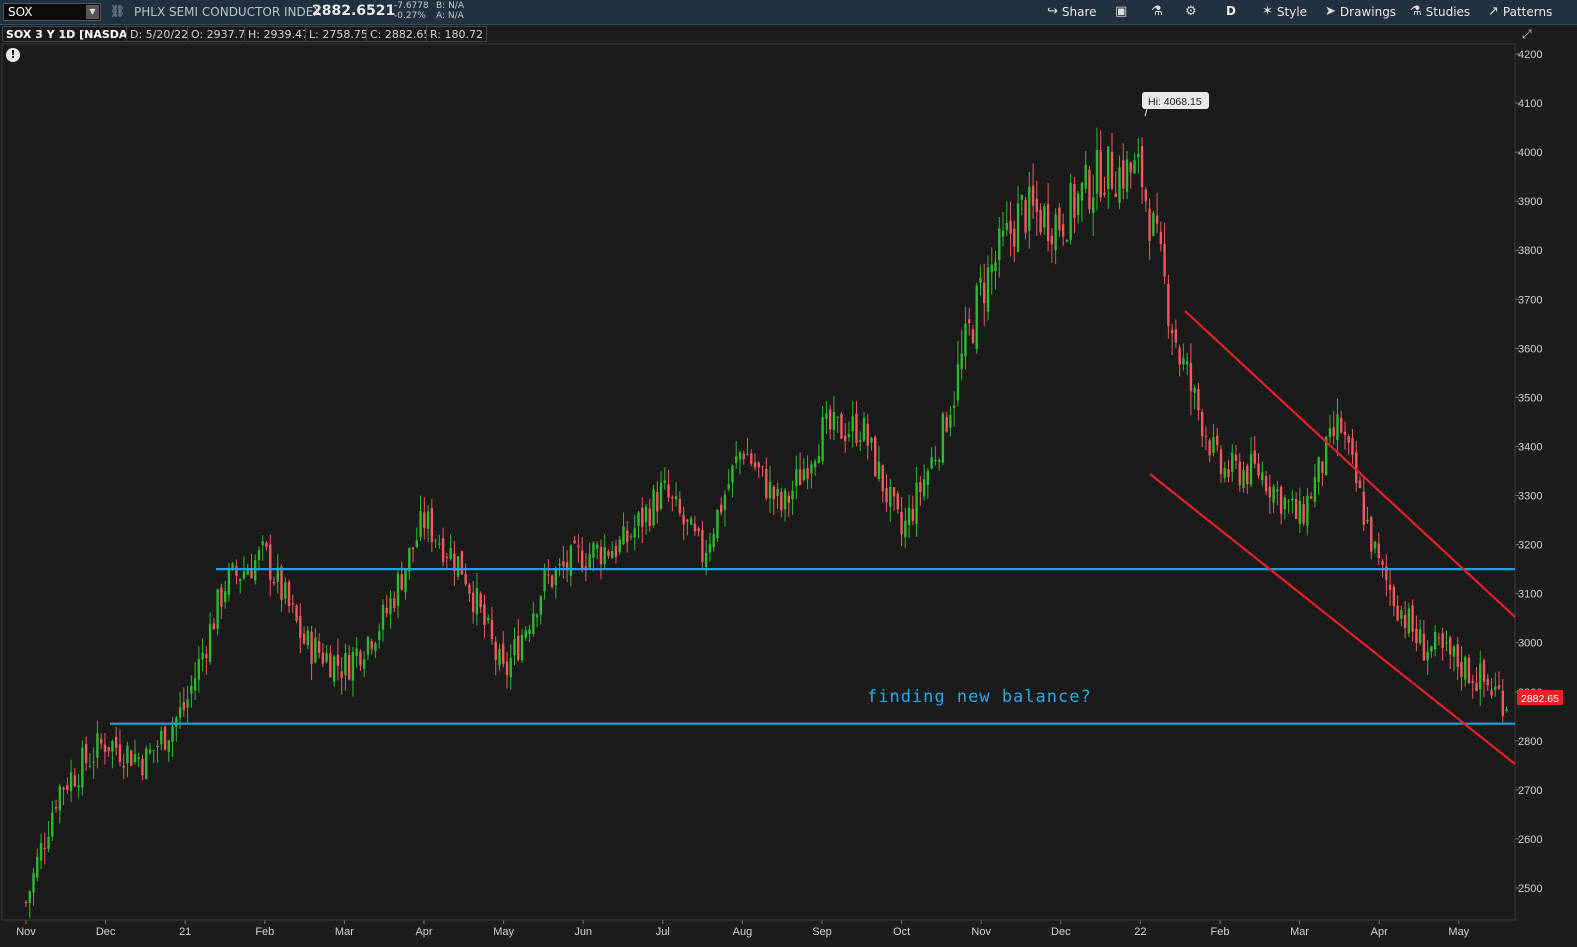 The height and width of the screenshot is (947, 1577). I want to click on price-tick-label: 3600, so click(1530, 349).